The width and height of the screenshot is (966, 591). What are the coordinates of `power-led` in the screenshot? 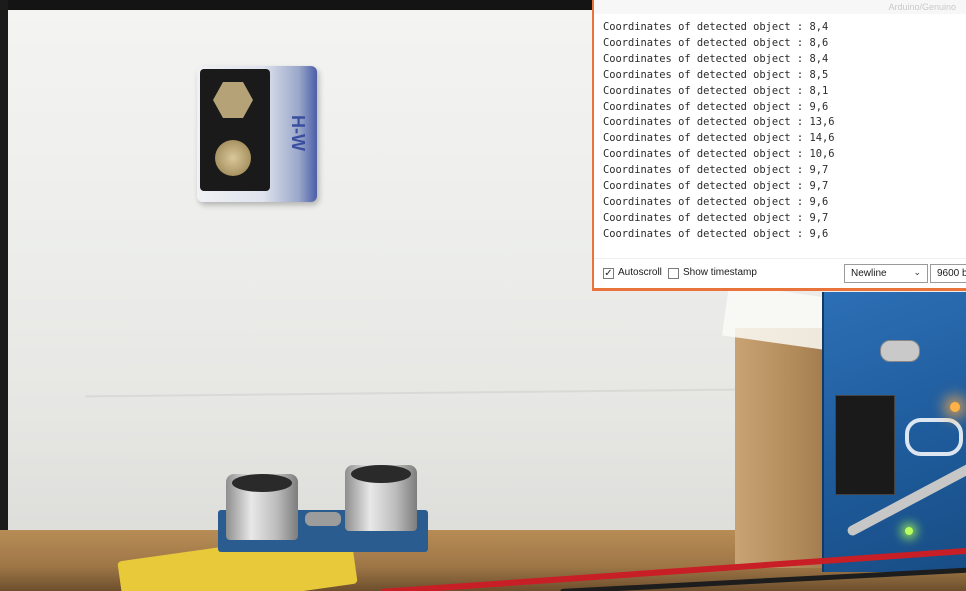 It's located at (955, 407).